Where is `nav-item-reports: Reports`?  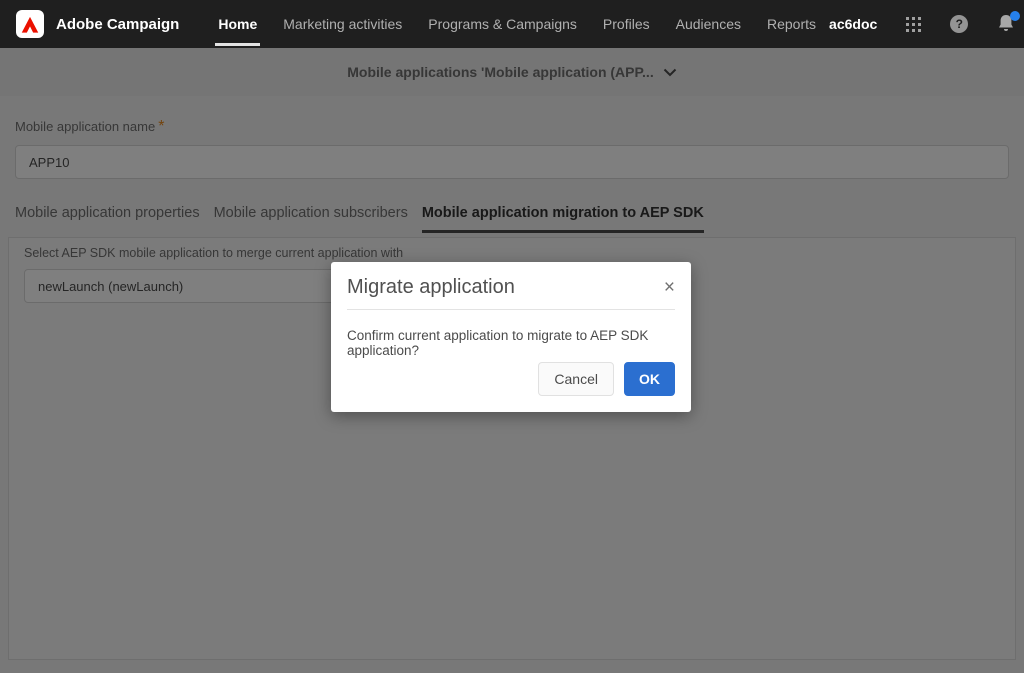 nav-item-reports: Reports is located at coordinates (791, 24).